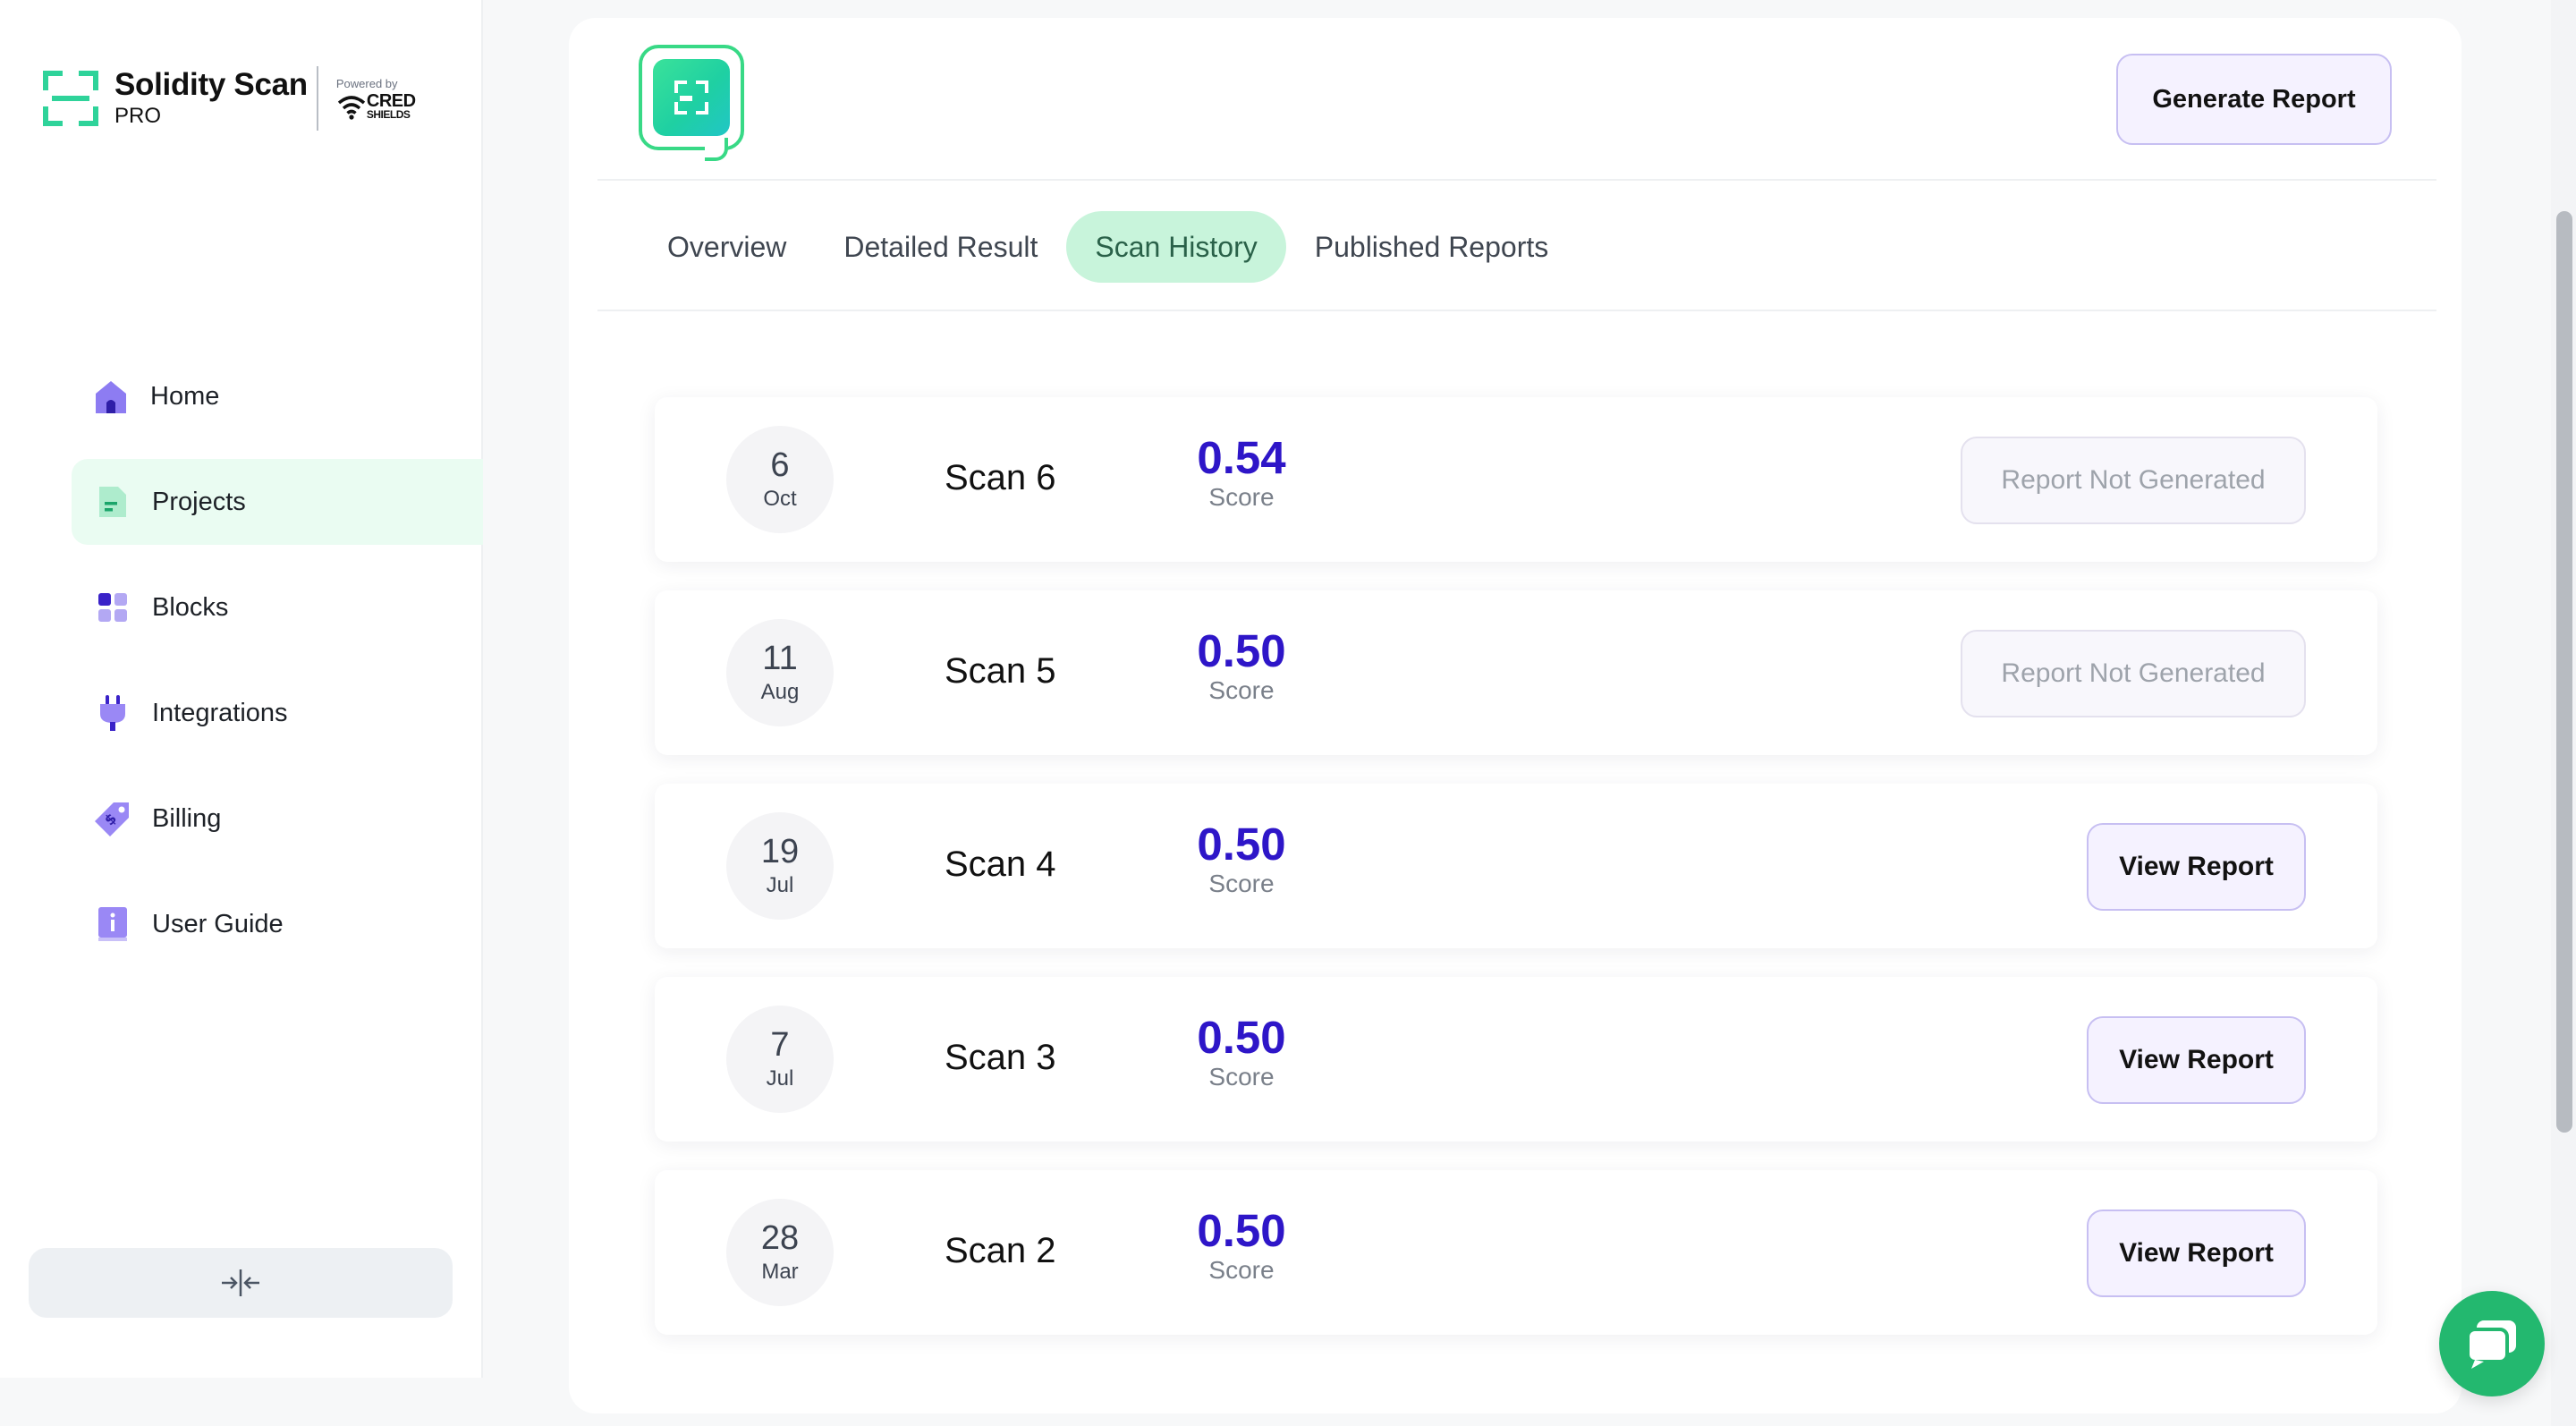 The width and height of the screenshot is (2576, 1426). What do you see at coordinates (70, 99) in the screenshot?
I see `solidity-scan-logo-icon` at bounding box center [70, 99].